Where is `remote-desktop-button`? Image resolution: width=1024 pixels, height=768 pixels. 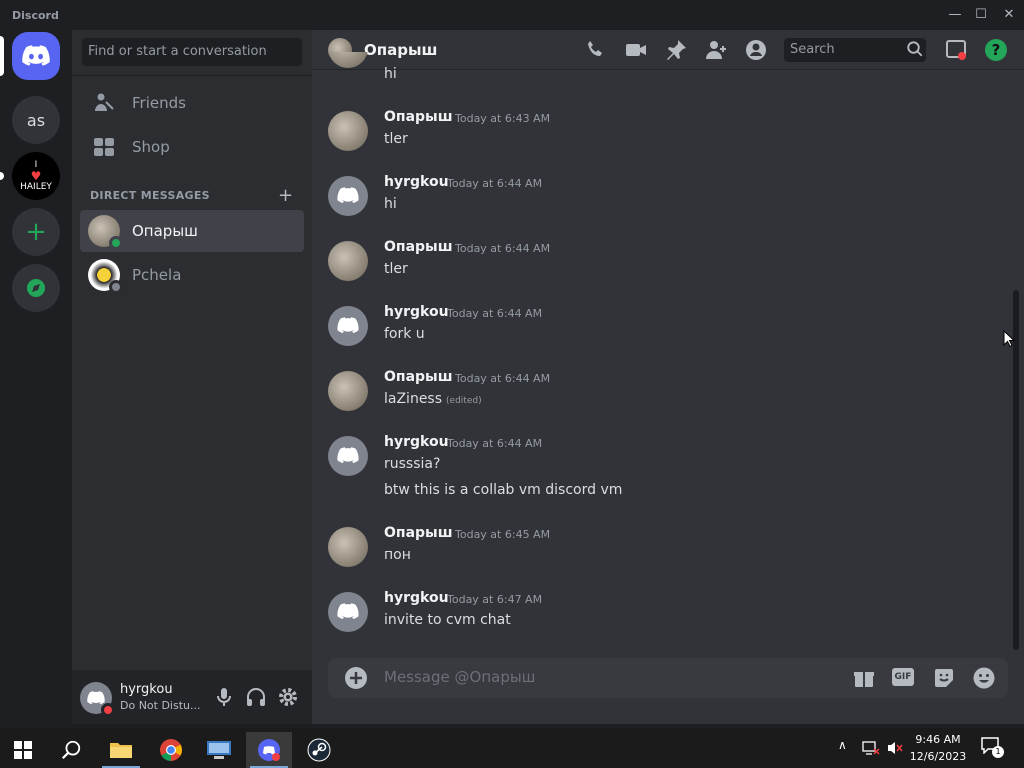 remote-desktop-button is located at coordinates (219, 750).